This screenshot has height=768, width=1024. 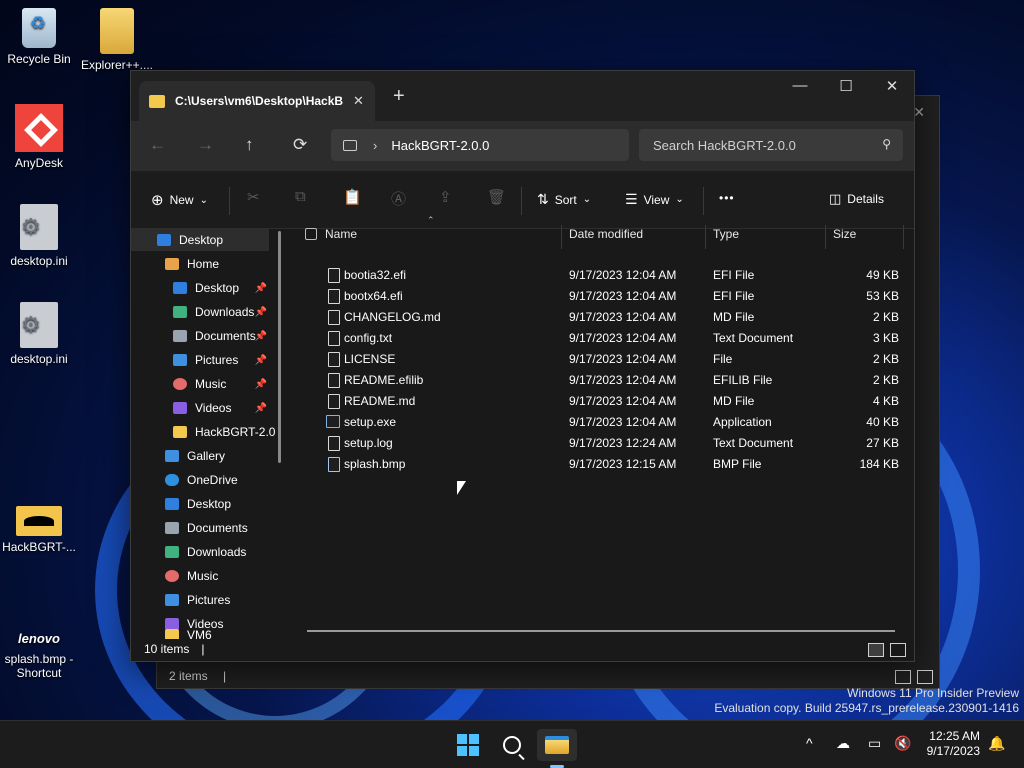 What do you see at coordinates (734, 275) in the screenshot?
I see `file-type: EFI File` at bounding box center [734, 275].